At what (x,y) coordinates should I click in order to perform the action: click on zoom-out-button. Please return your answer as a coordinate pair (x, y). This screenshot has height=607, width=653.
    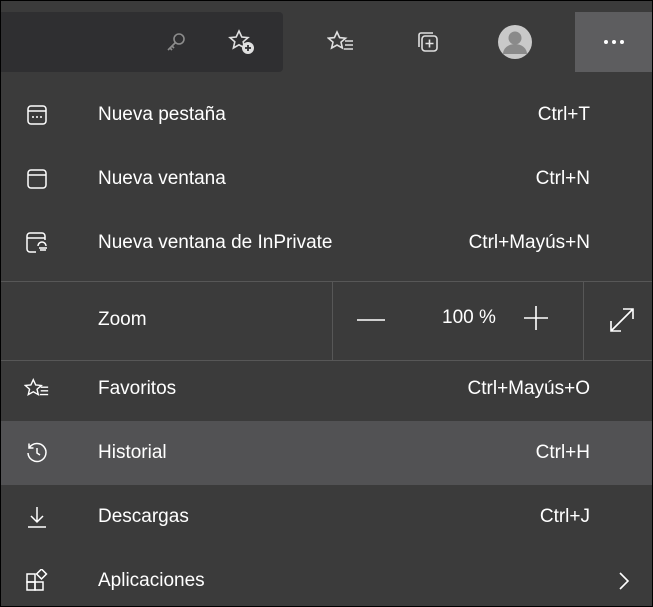
    Looking at the image, I should click on (371, 320).